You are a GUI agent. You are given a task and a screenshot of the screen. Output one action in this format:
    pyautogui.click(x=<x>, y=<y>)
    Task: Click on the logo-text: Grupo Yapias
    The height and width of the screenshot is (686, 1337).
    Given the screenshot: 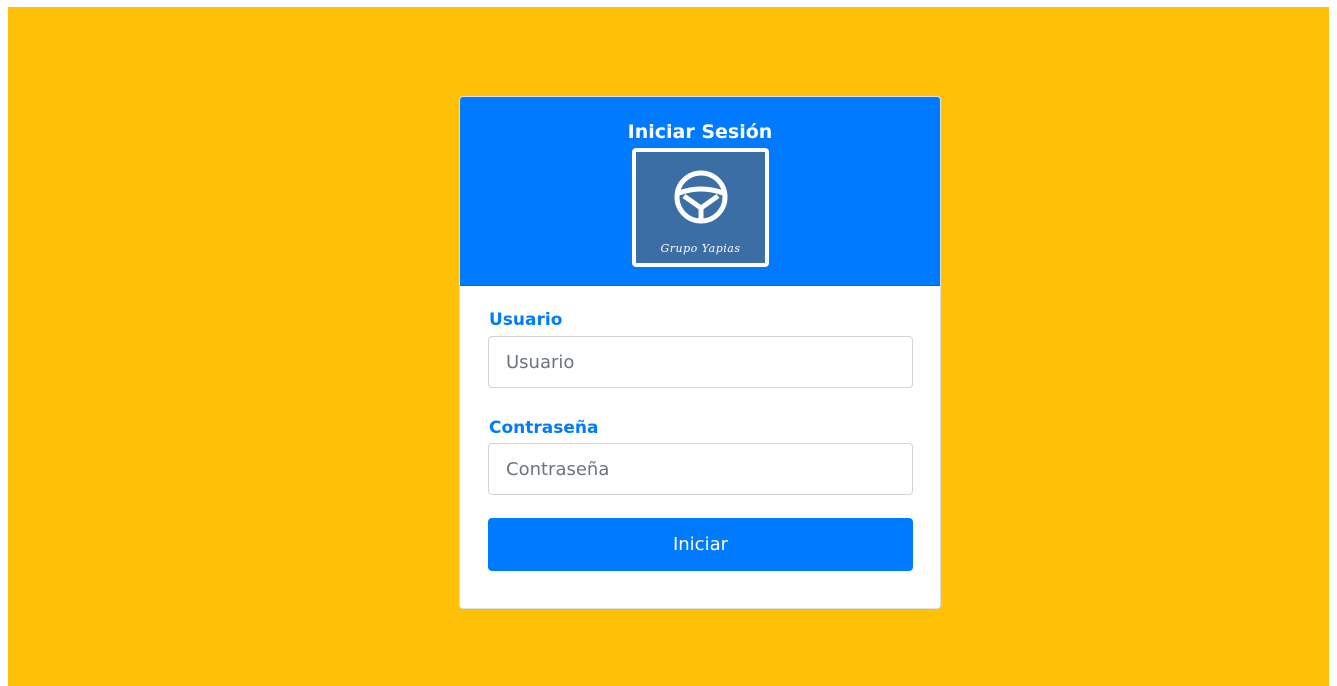 What is the action you would take?
    pyautogui.click(x=700, y=248)
    